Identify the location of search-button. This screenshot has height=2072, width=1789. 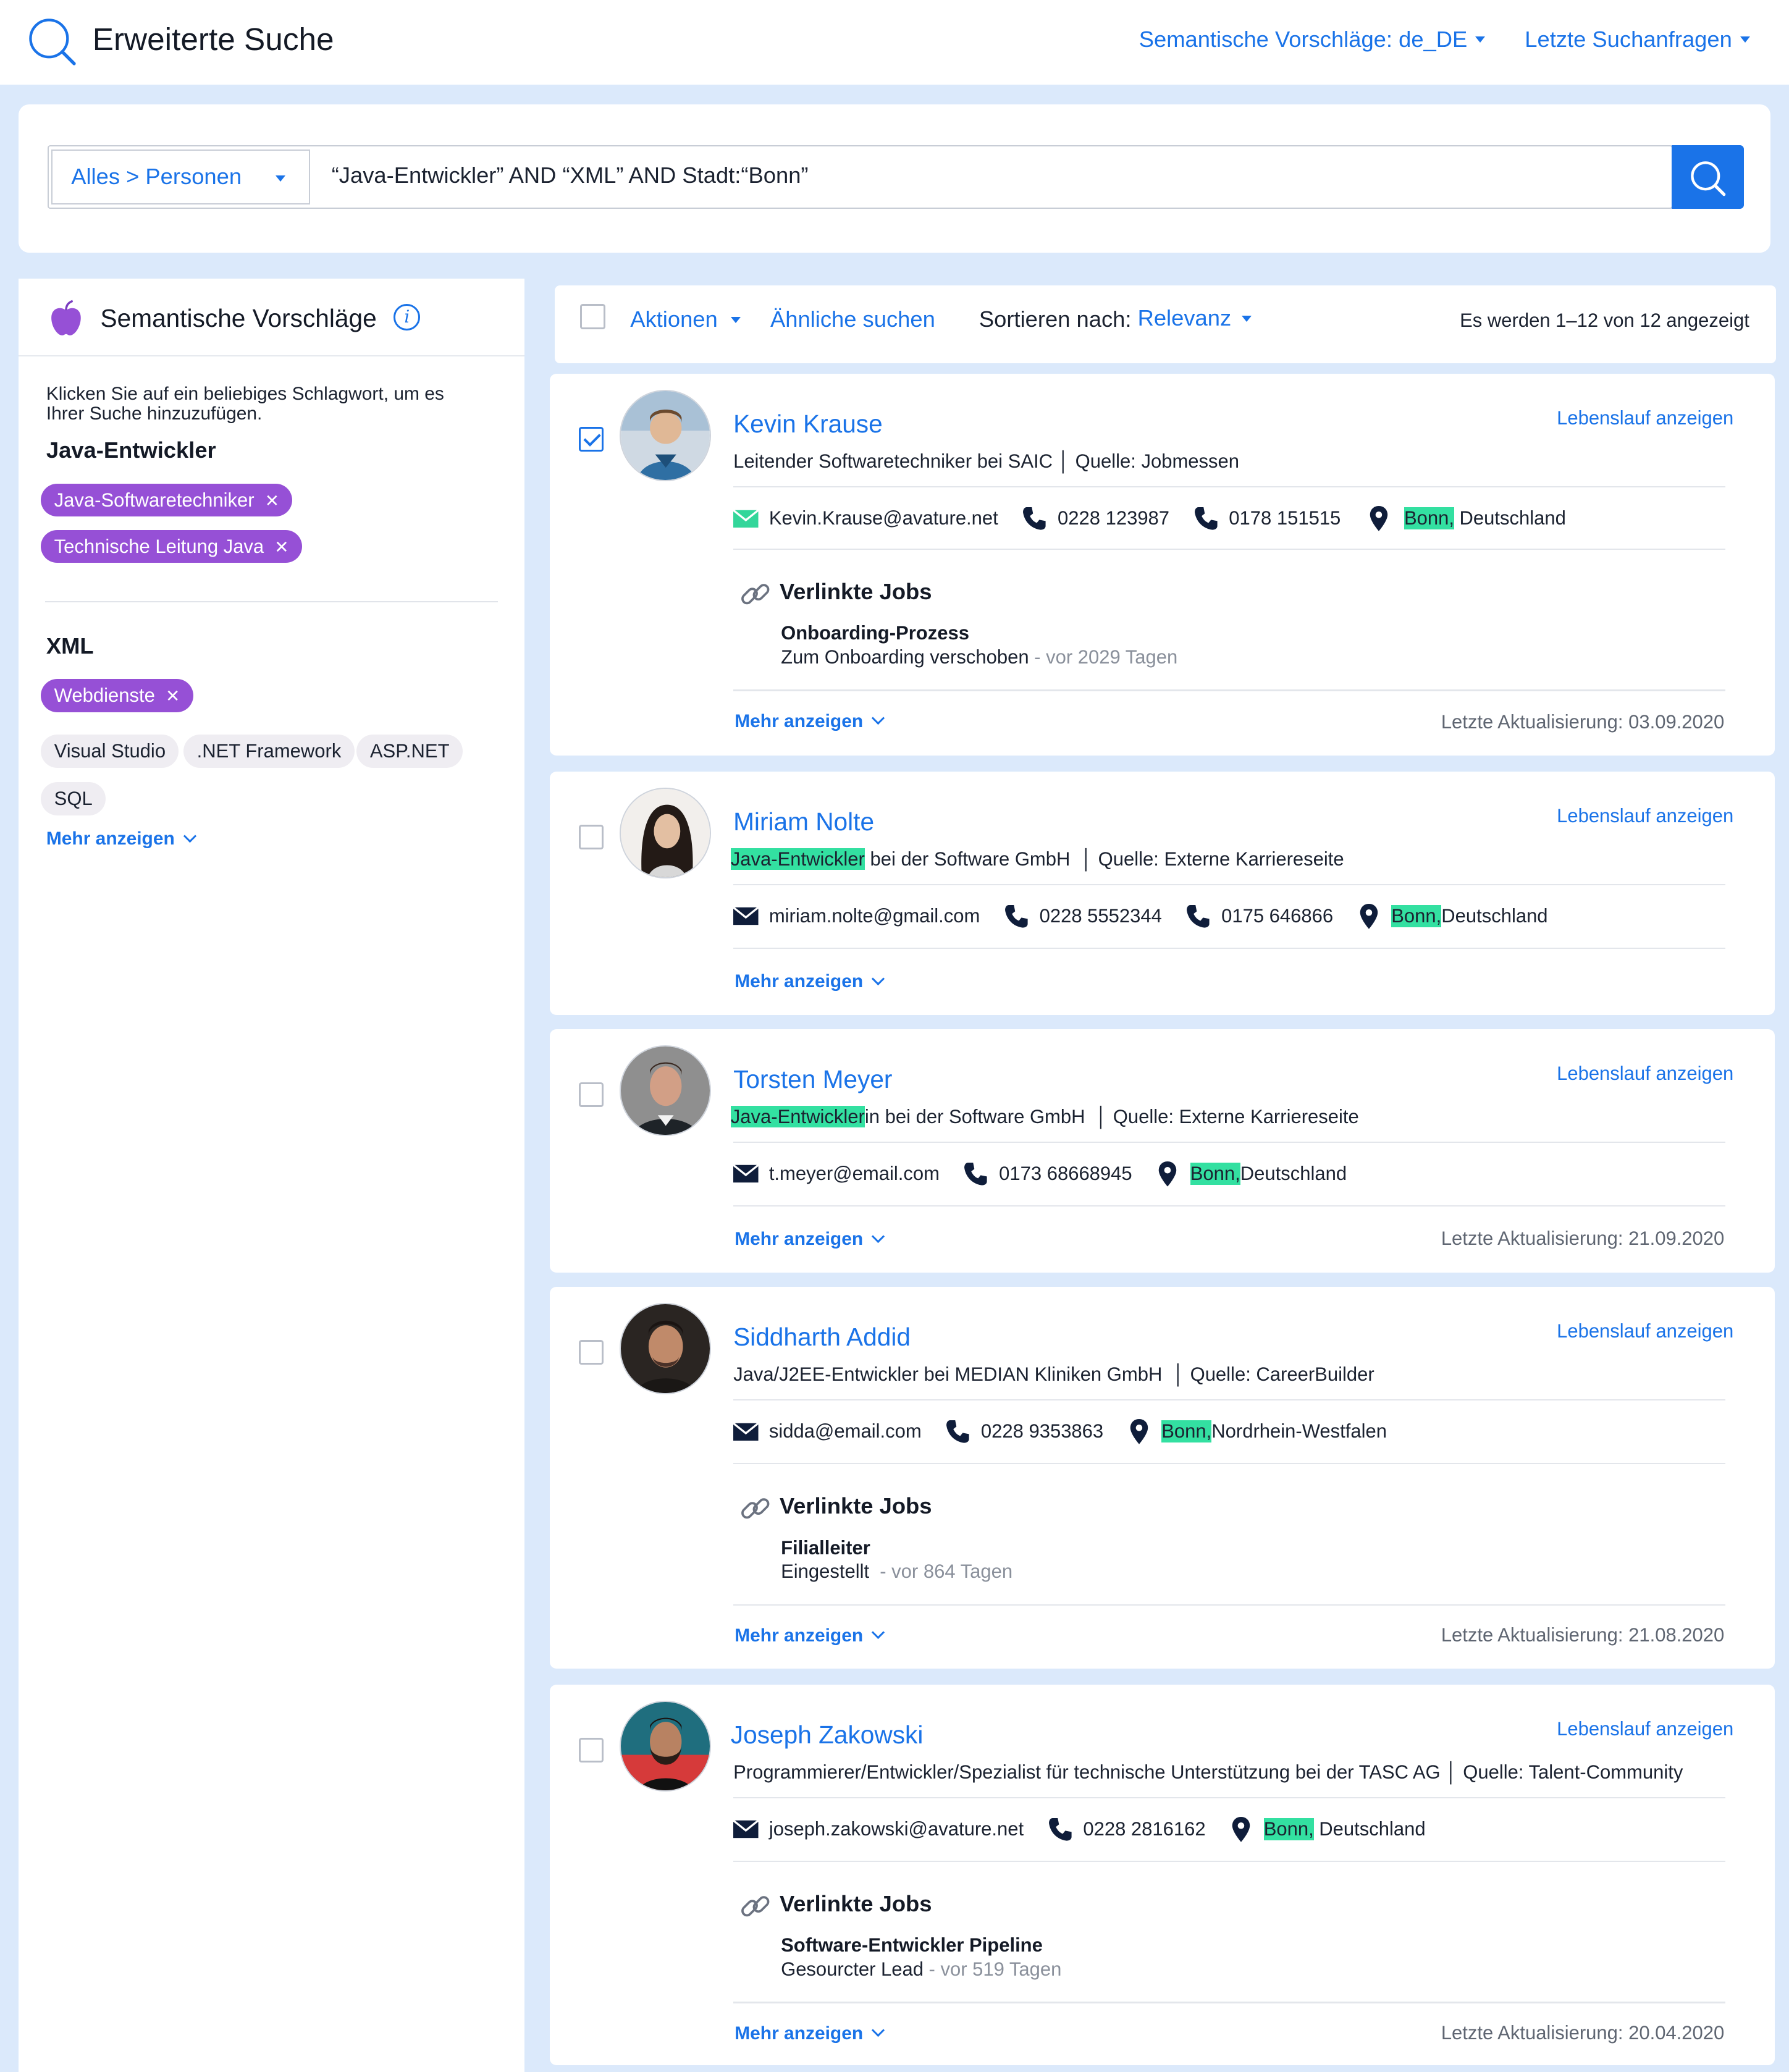
(1708, 177).